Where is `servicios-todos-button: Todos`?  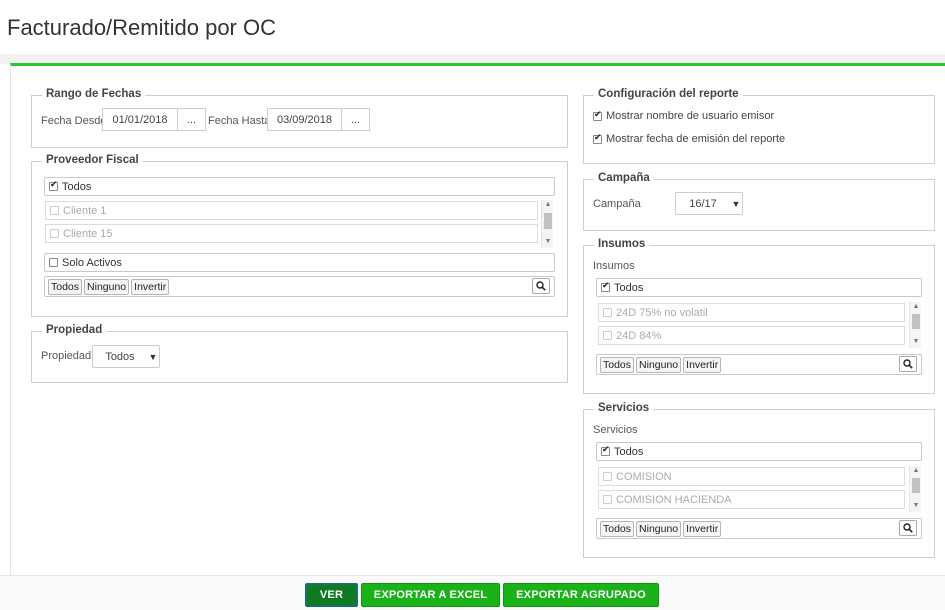 servicios-todos-button: Todos is located at coordinates (617, 528).